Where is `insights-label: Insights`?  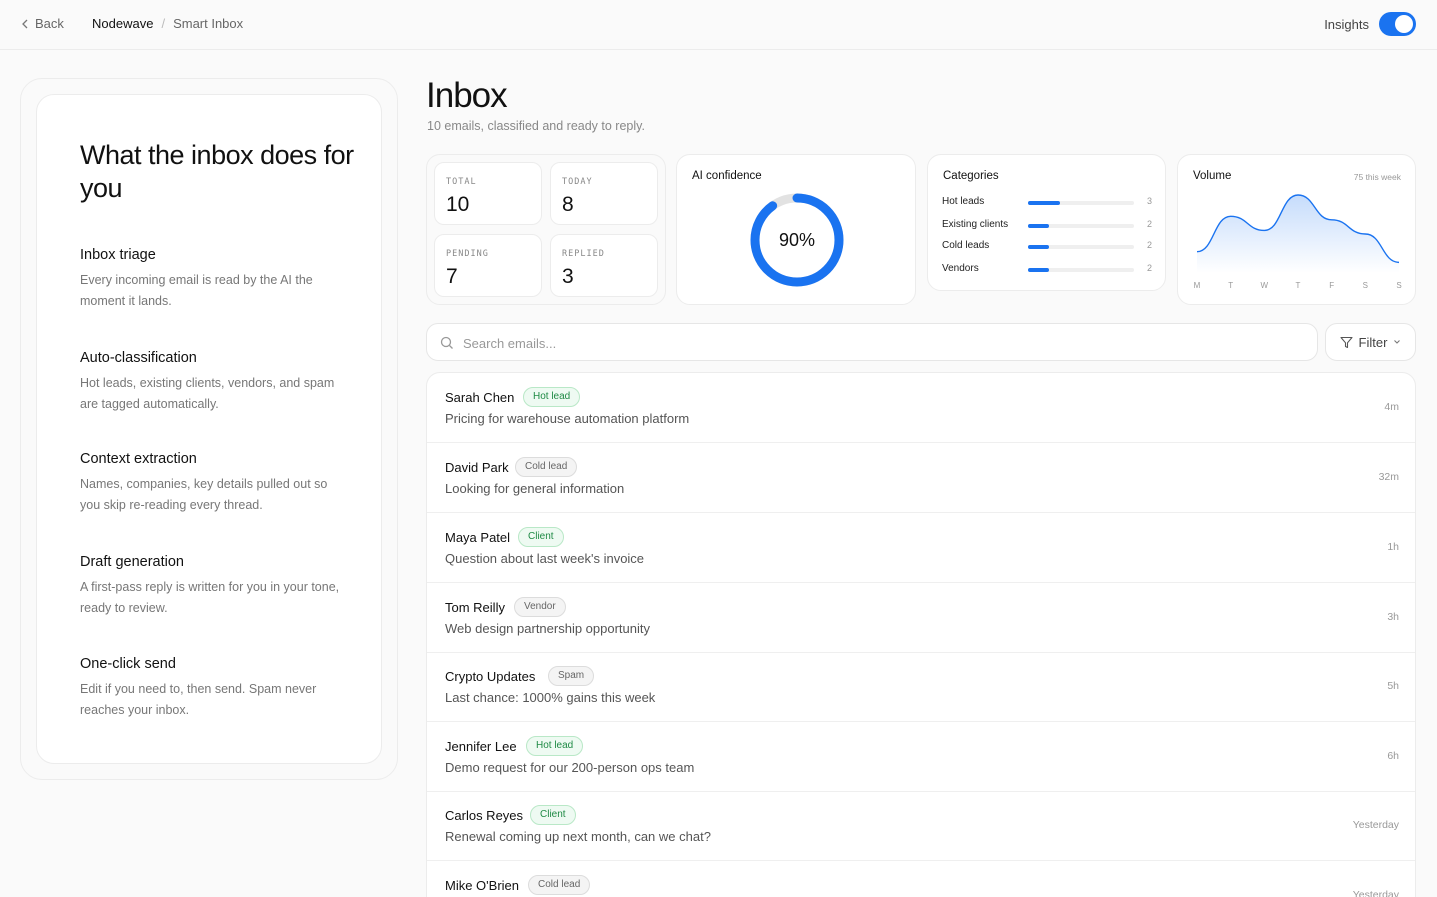 insights-label: Insights is located at coordinates (1346, 24).